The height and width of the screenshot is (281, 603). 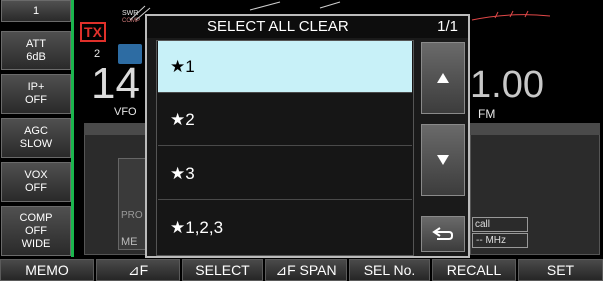 What do you see at coordinates (125, 112) in the screenshot?
I see `vfo-label: VFO` at bounding box center [125, 112].